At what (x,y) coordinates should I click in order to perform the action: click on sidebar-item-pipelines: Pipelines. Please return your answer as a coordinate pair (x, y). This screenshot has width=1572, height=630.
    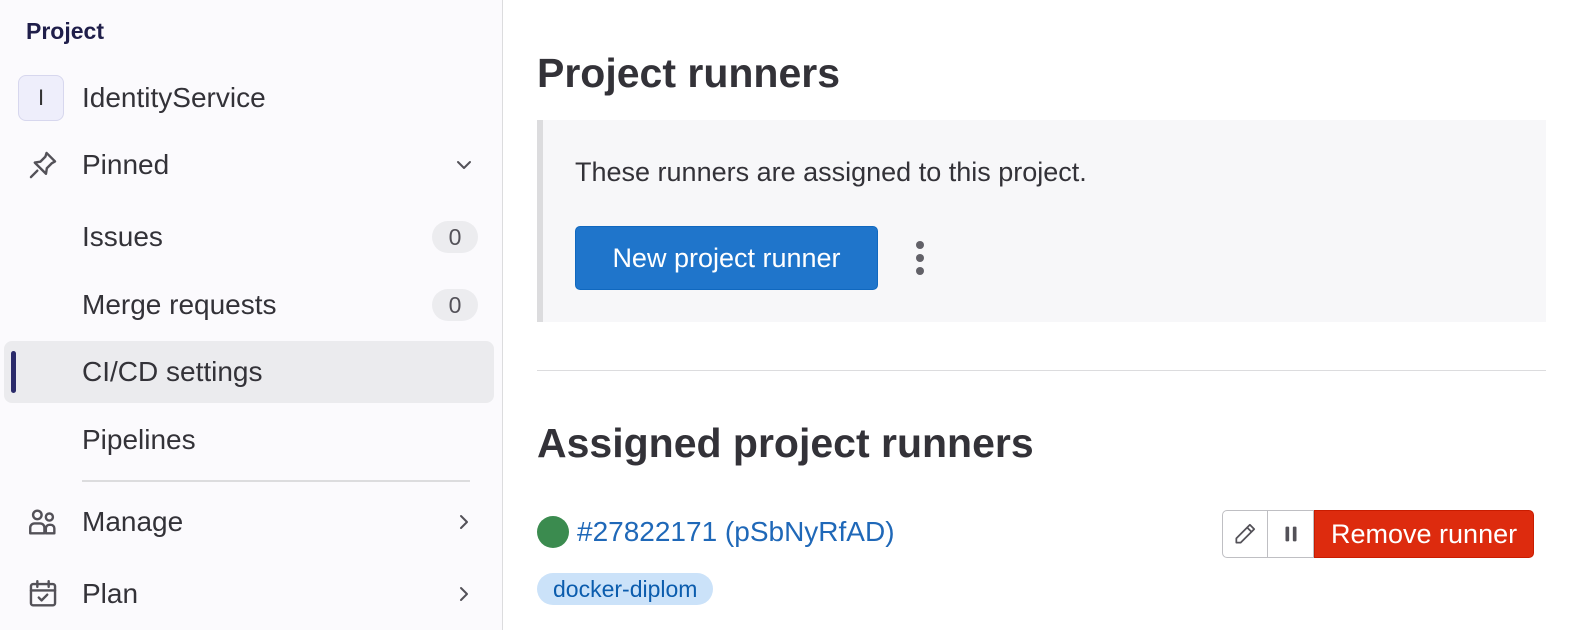
    Looking at the image, I should click on (249, 440).